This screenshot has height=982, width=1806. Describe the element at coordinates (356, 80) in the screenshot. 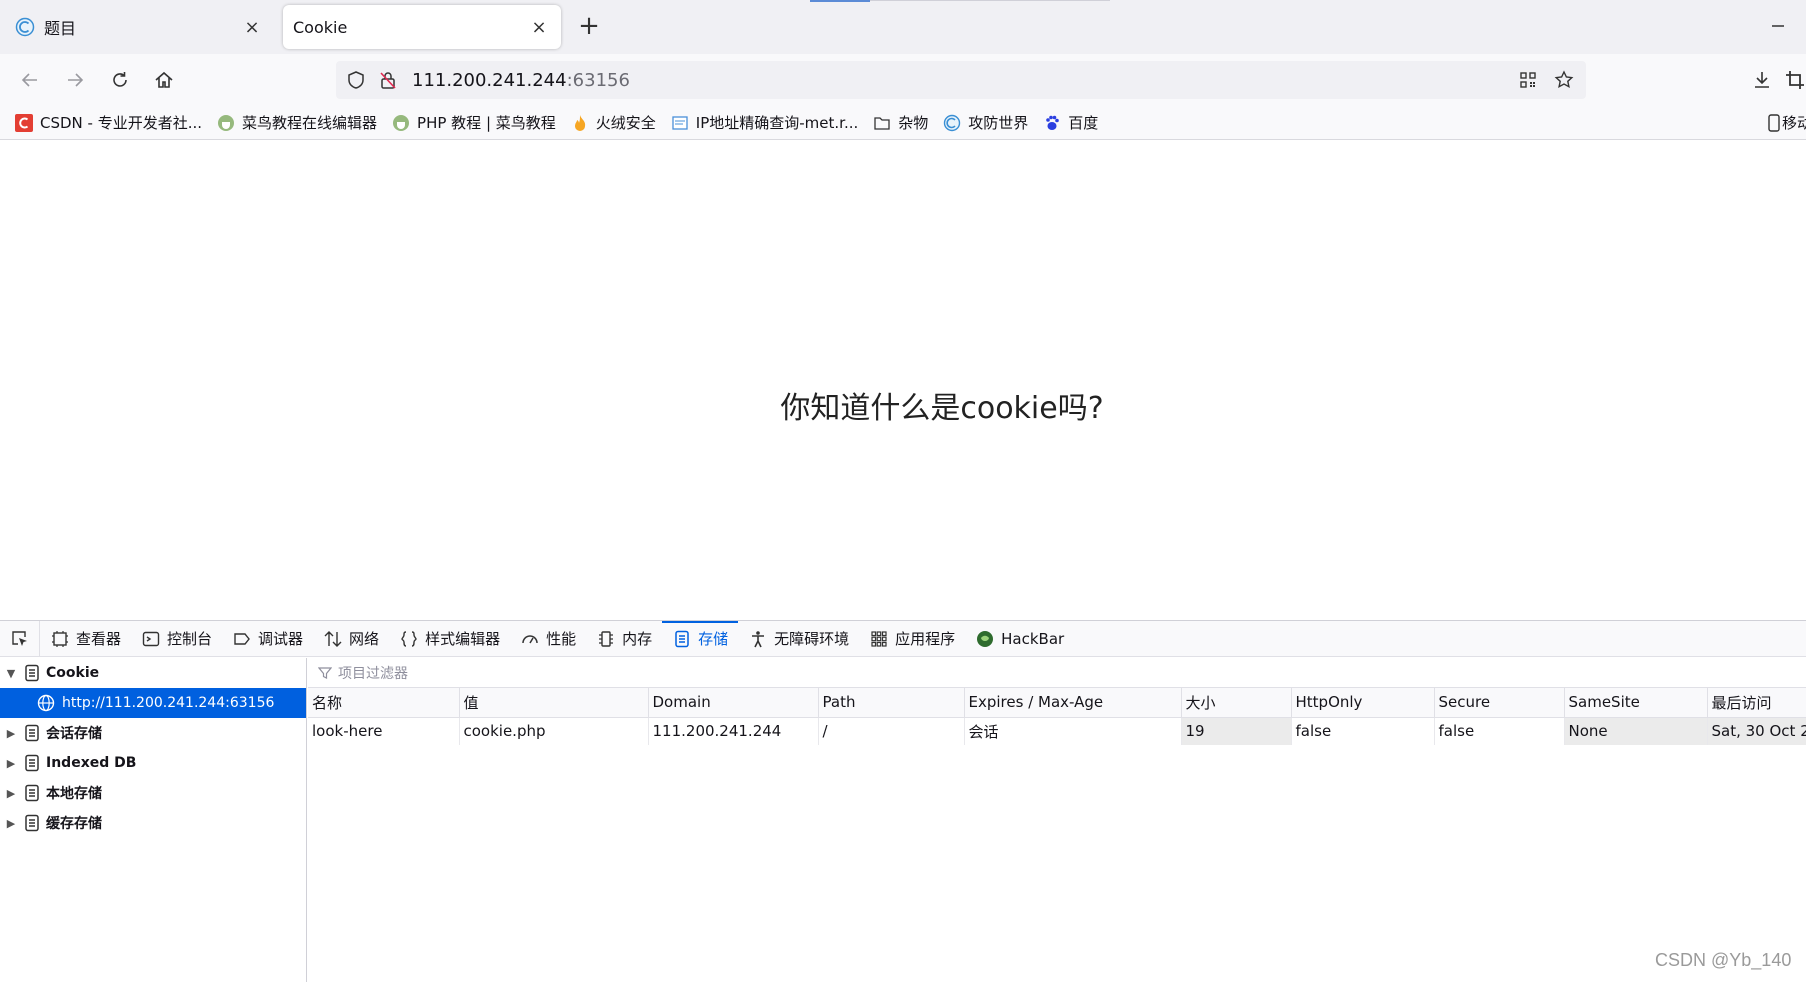

I see `shield-icon` at that location.